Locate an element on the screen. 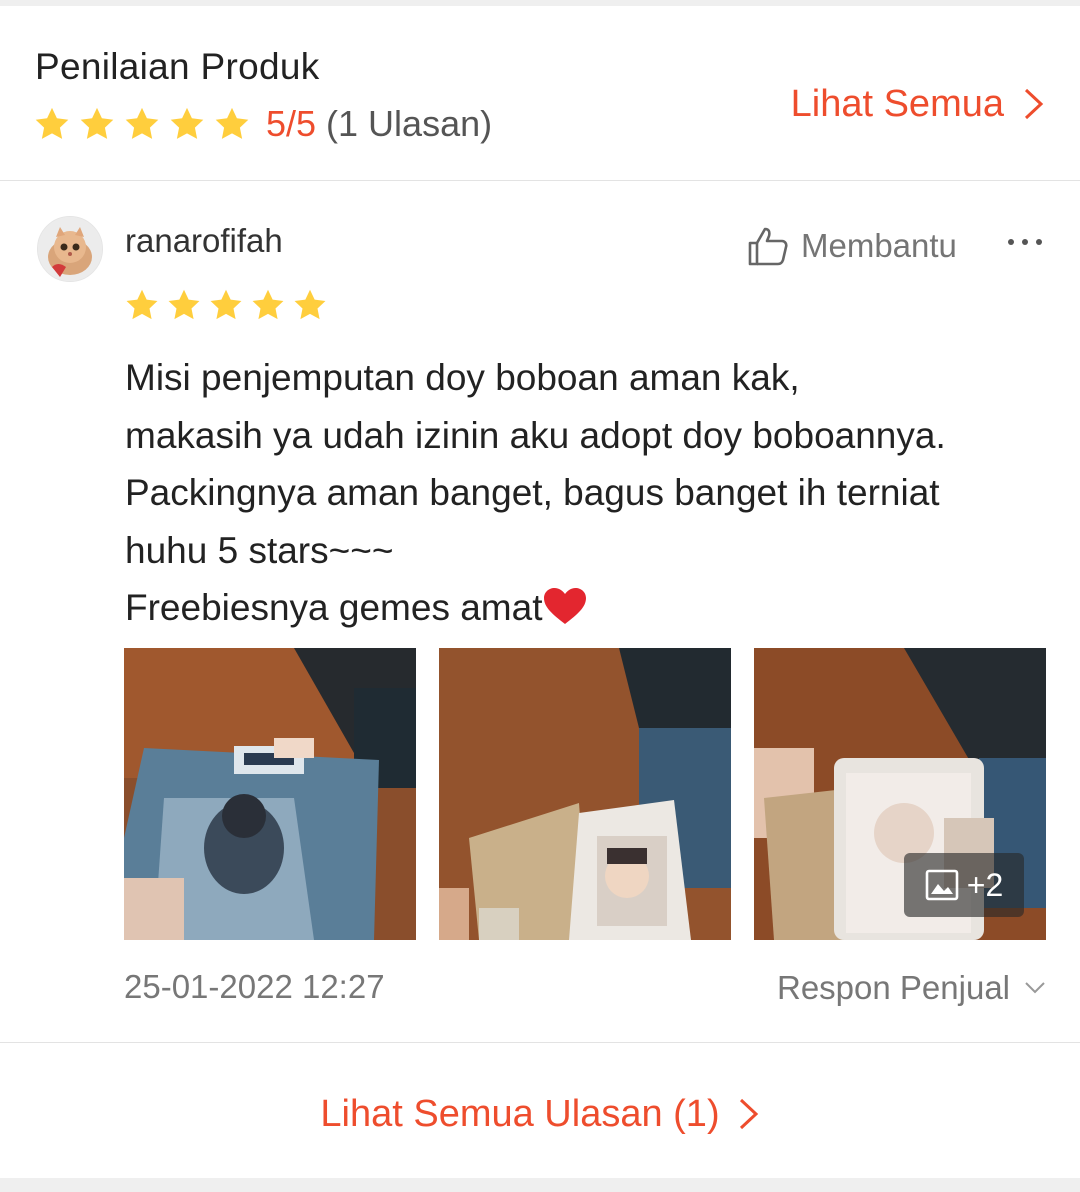  more-options-icon is located at coordinates (1025, 242).